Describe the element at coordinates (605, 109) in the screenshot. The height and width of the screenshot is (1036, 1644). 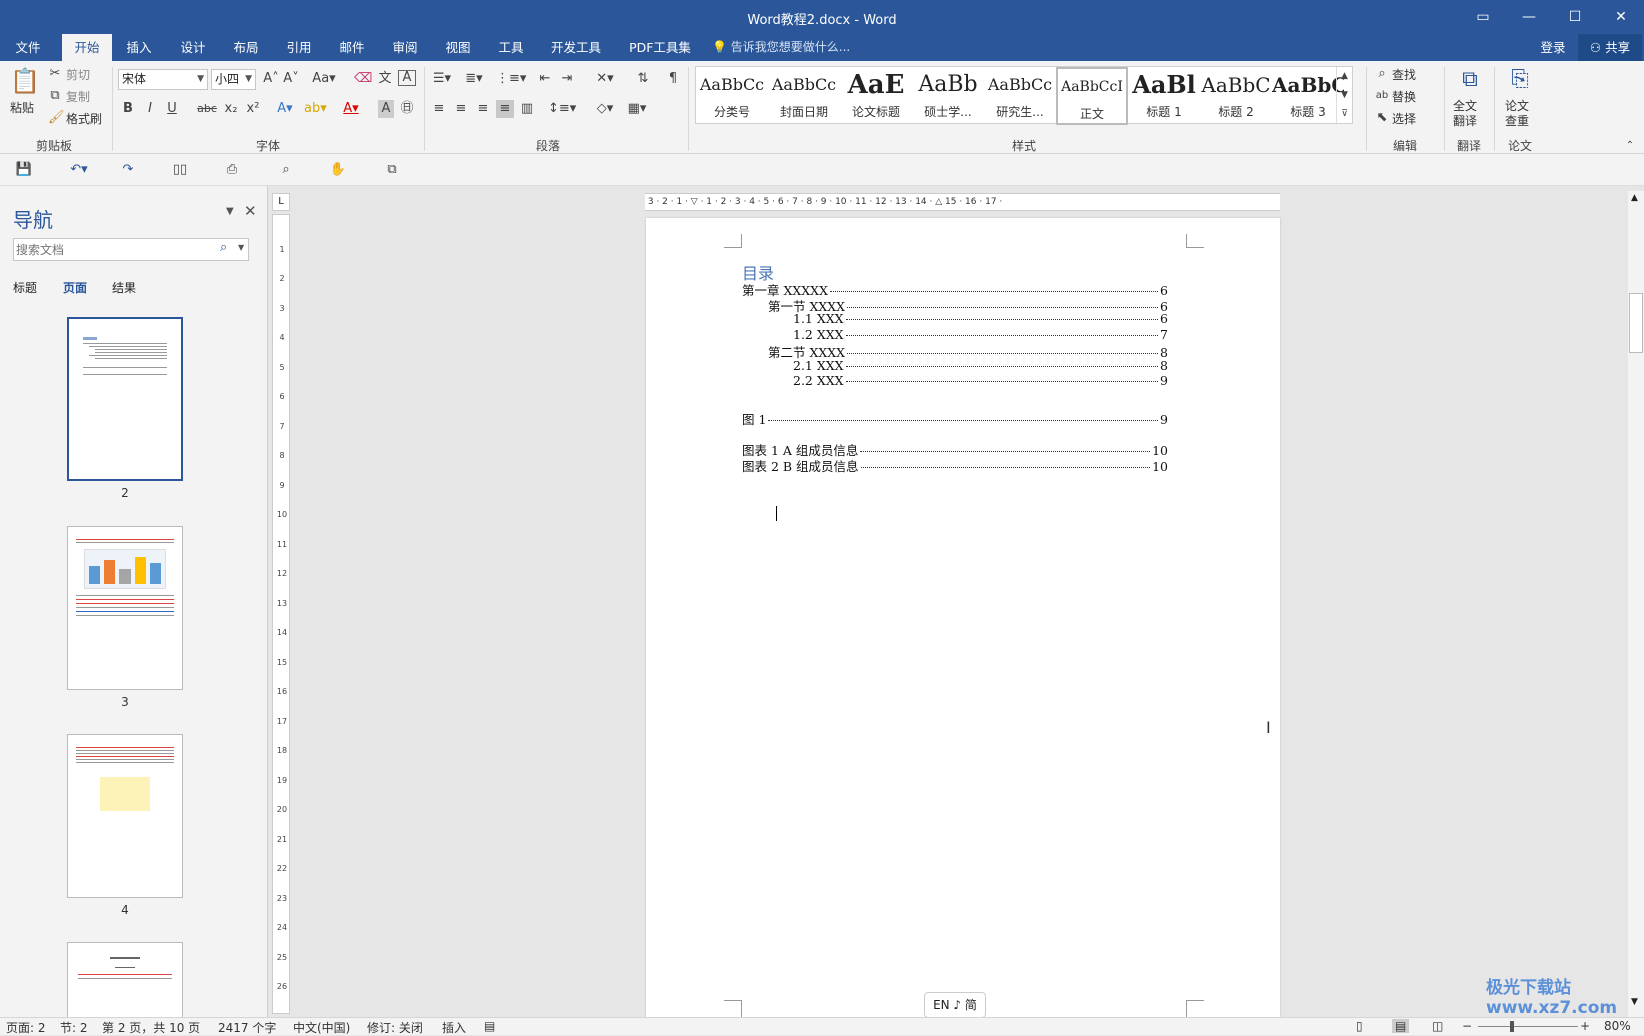
I see `shading-icon: ◇▾` at that location.